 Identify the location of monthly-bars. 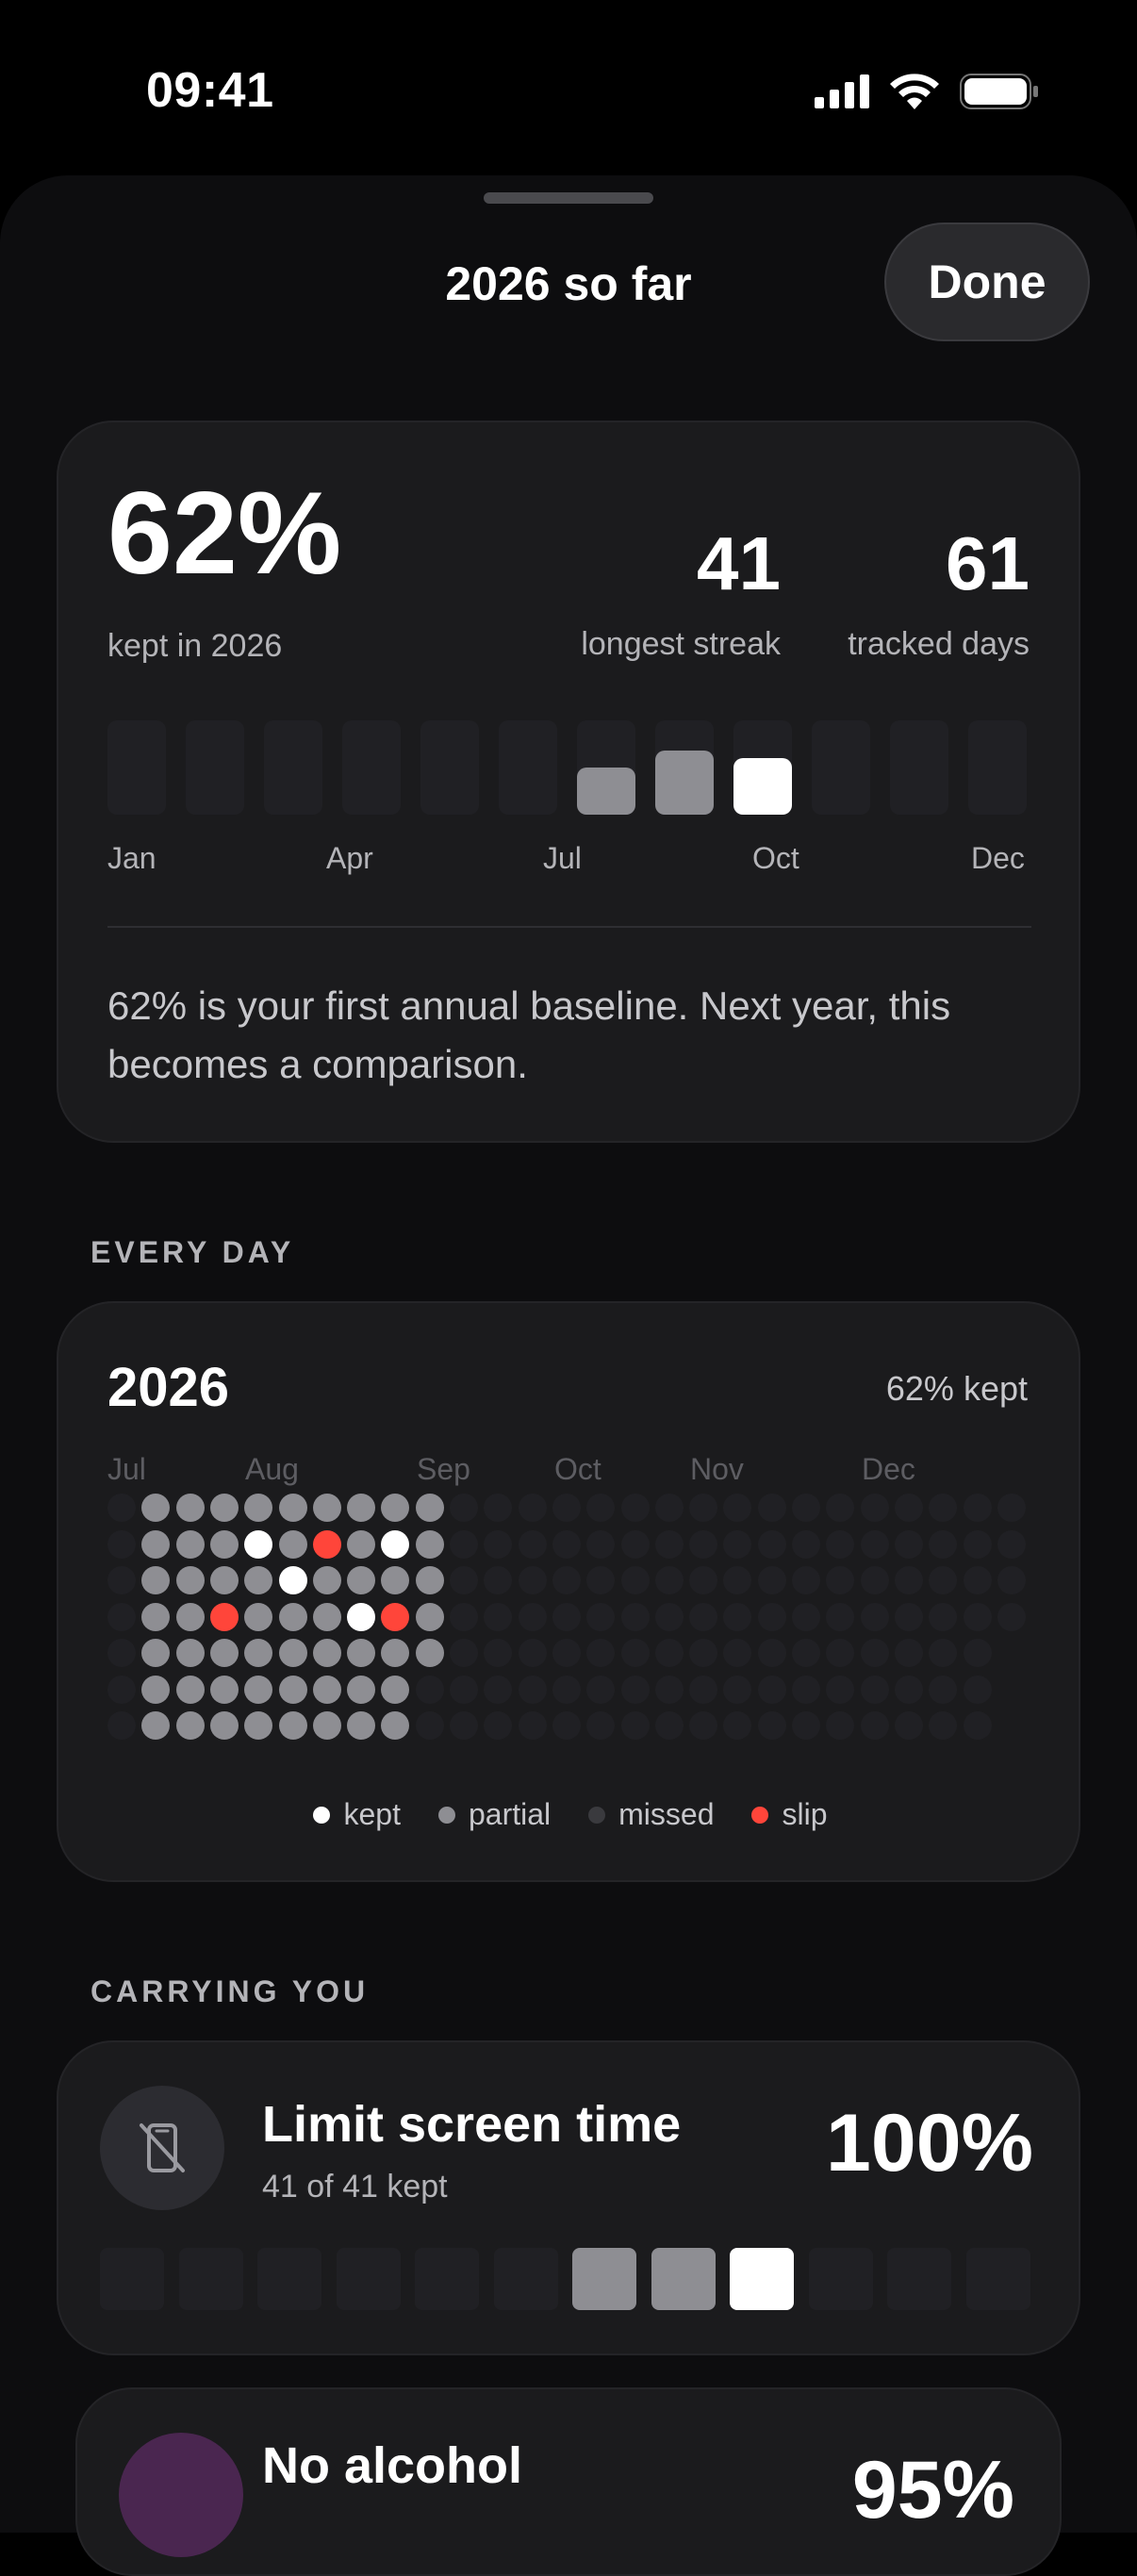
(569, 767).